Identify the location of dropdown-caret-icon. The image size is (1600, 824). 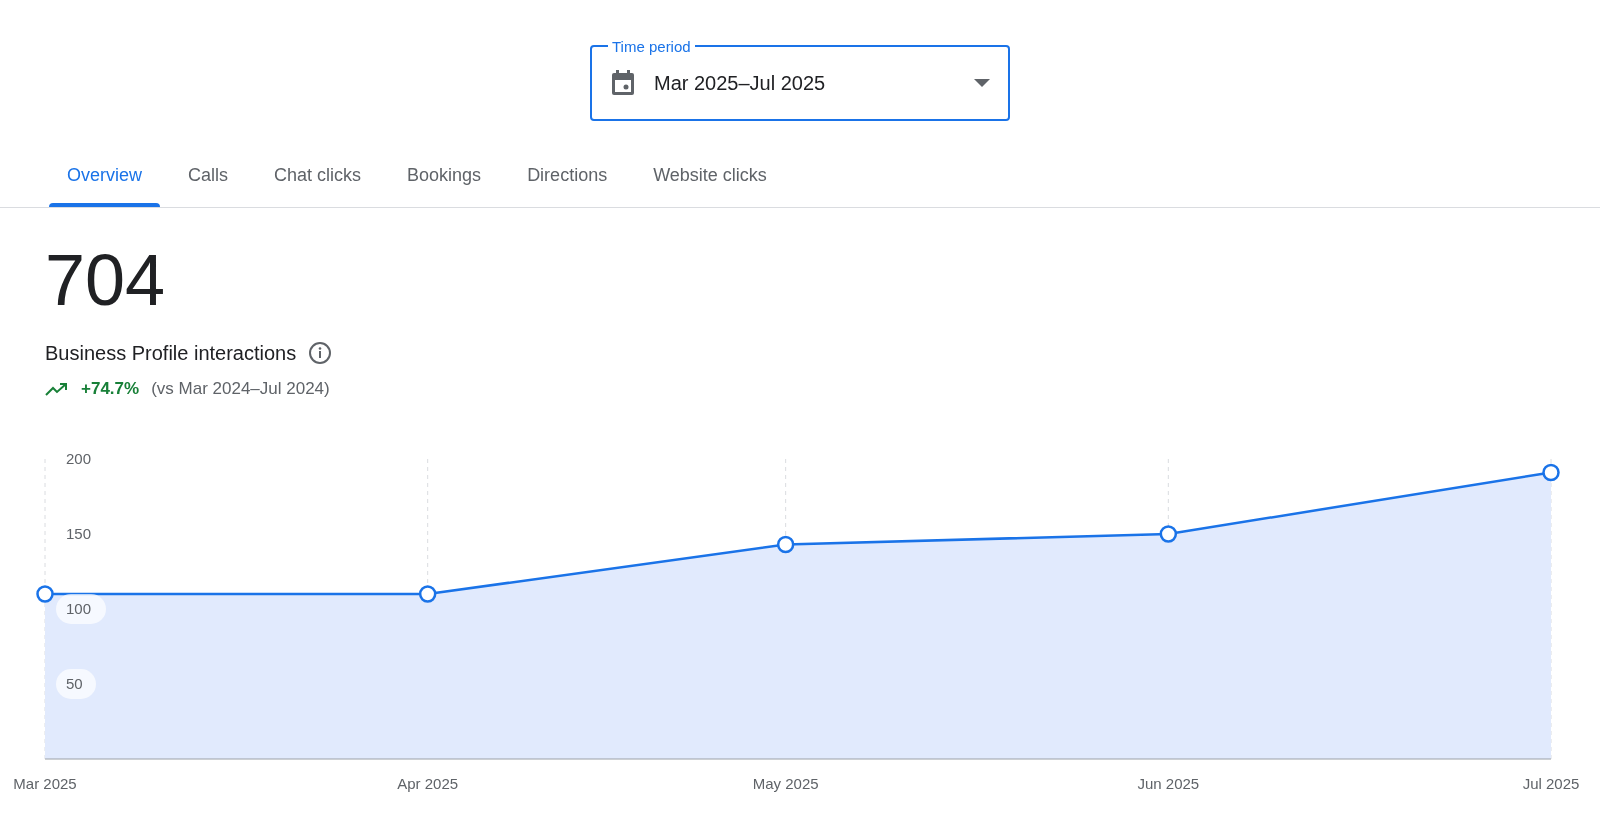
(982, 83).